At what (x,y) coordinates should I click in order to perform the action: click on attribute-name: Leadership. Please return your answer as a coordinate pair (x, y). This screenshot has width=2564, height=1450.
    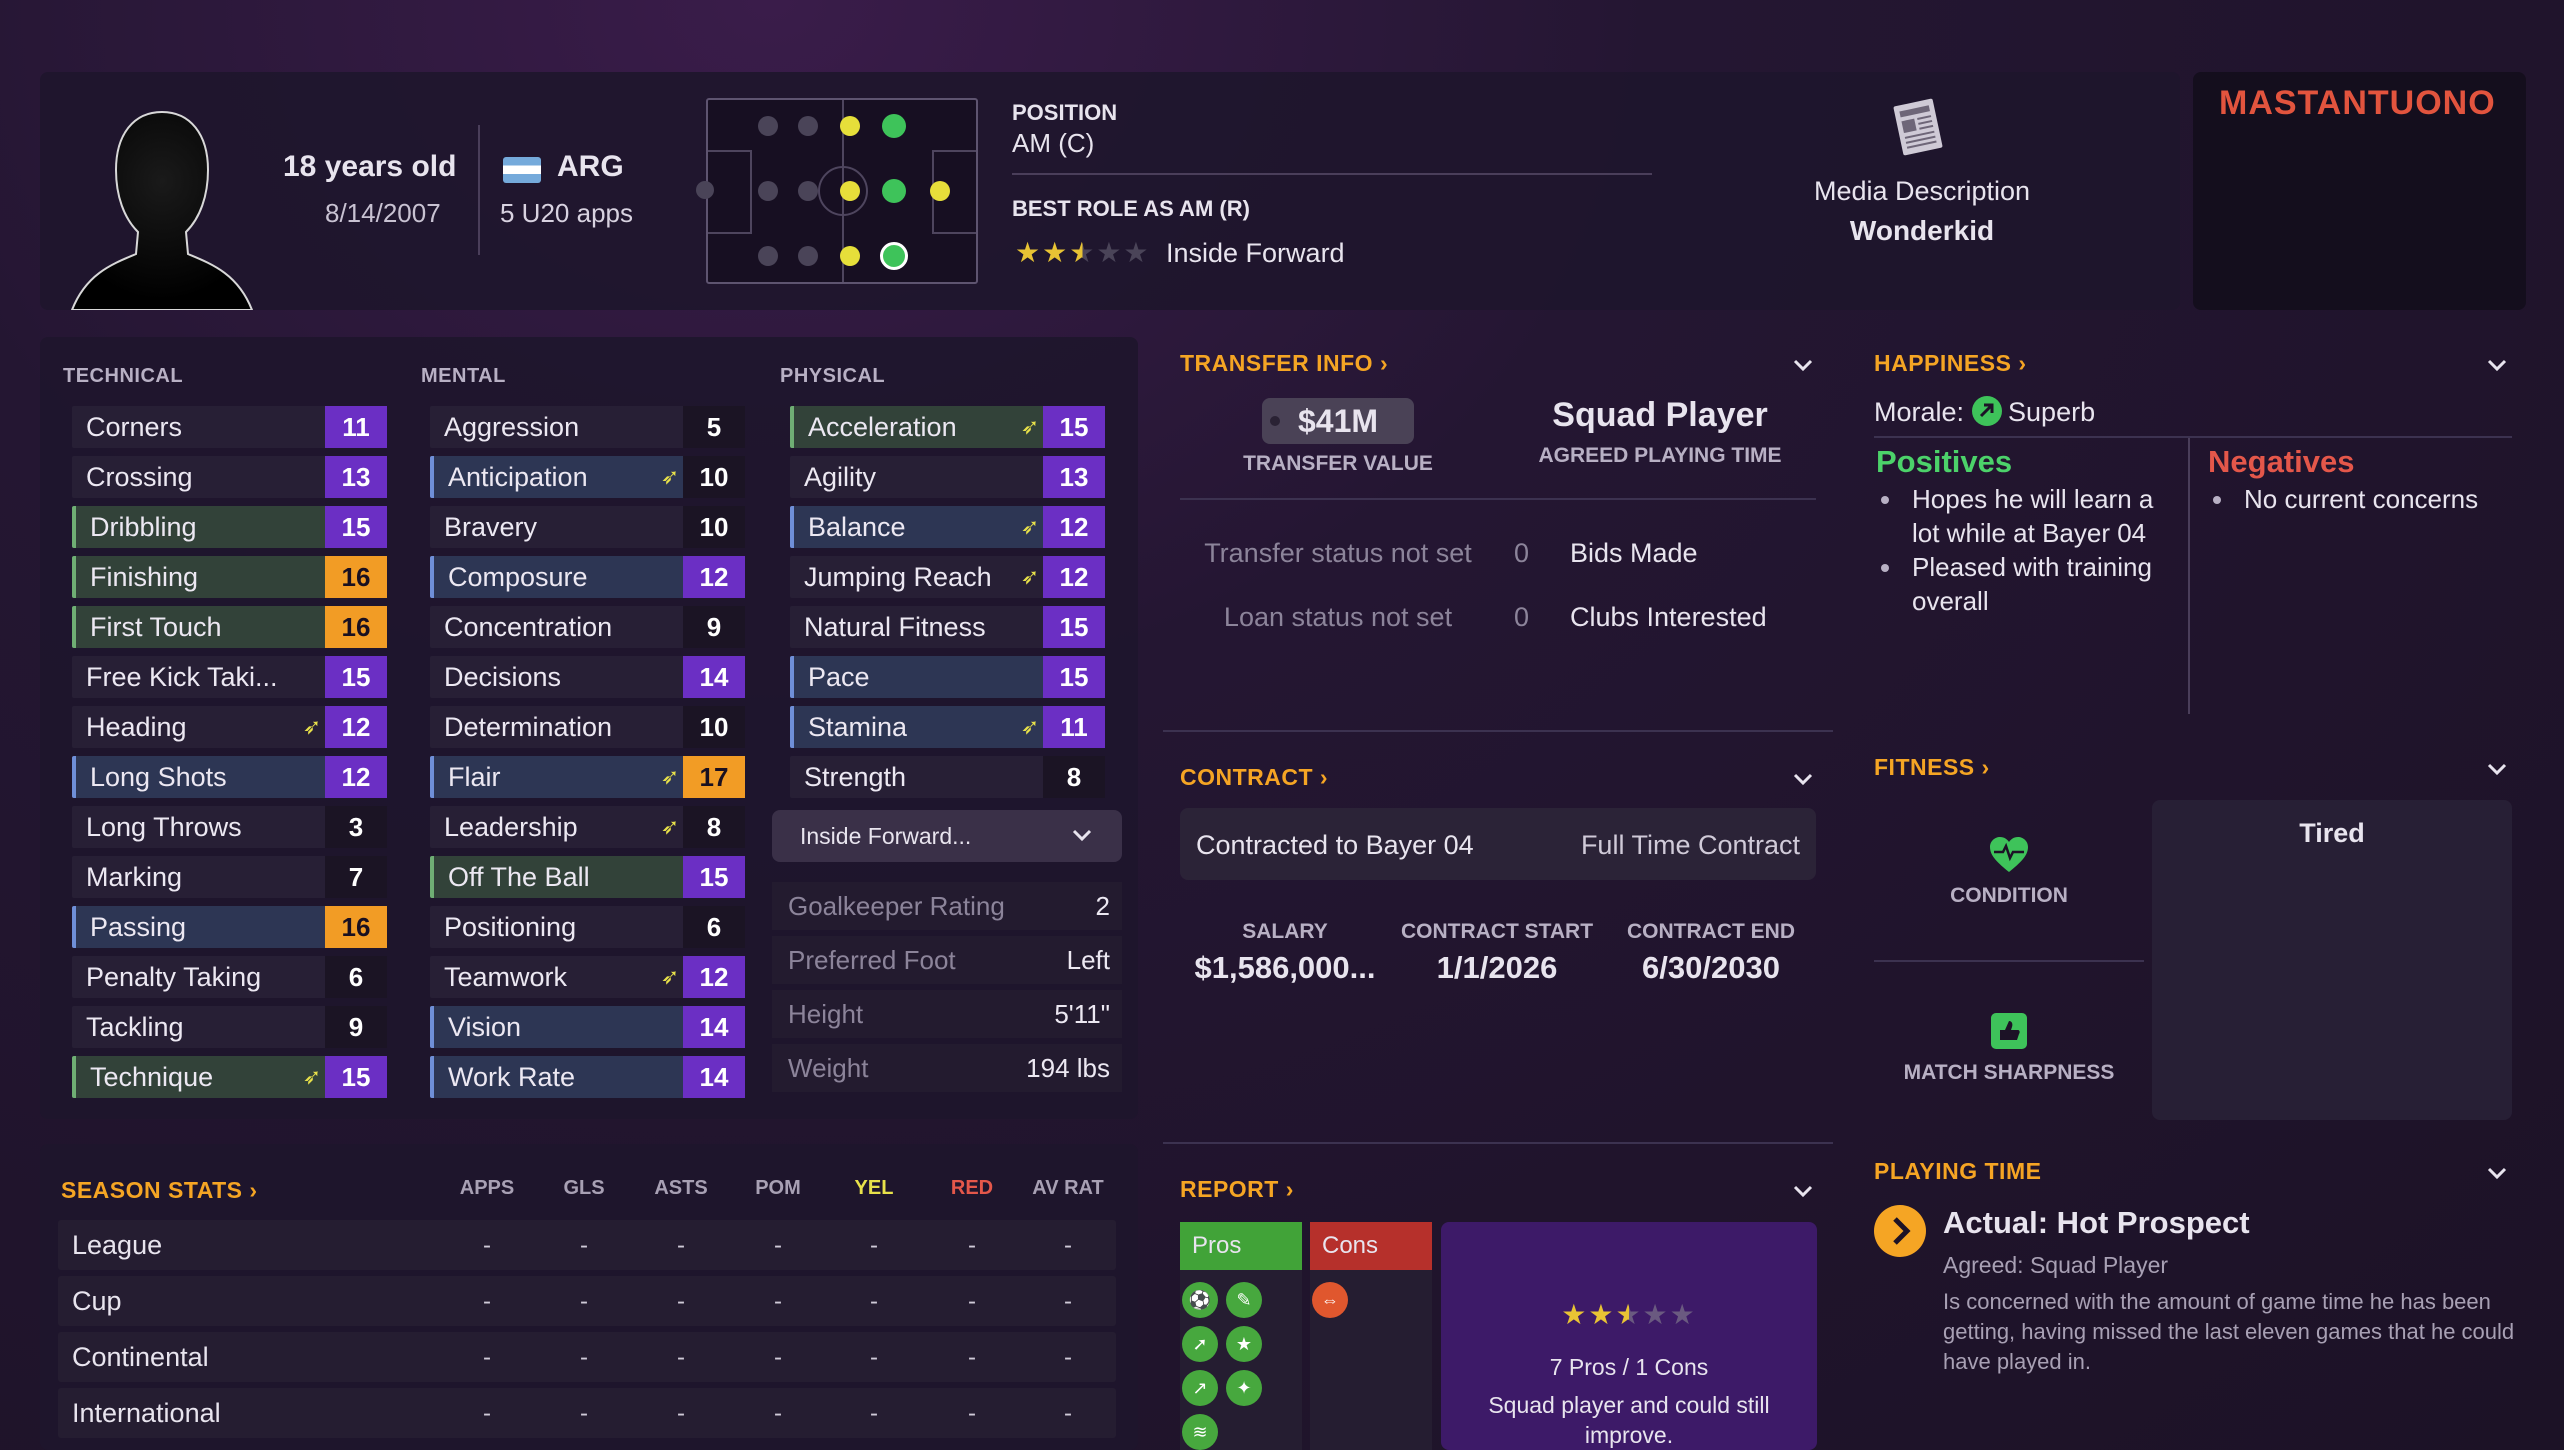
    Looking at the image, I should click on (511, 826).